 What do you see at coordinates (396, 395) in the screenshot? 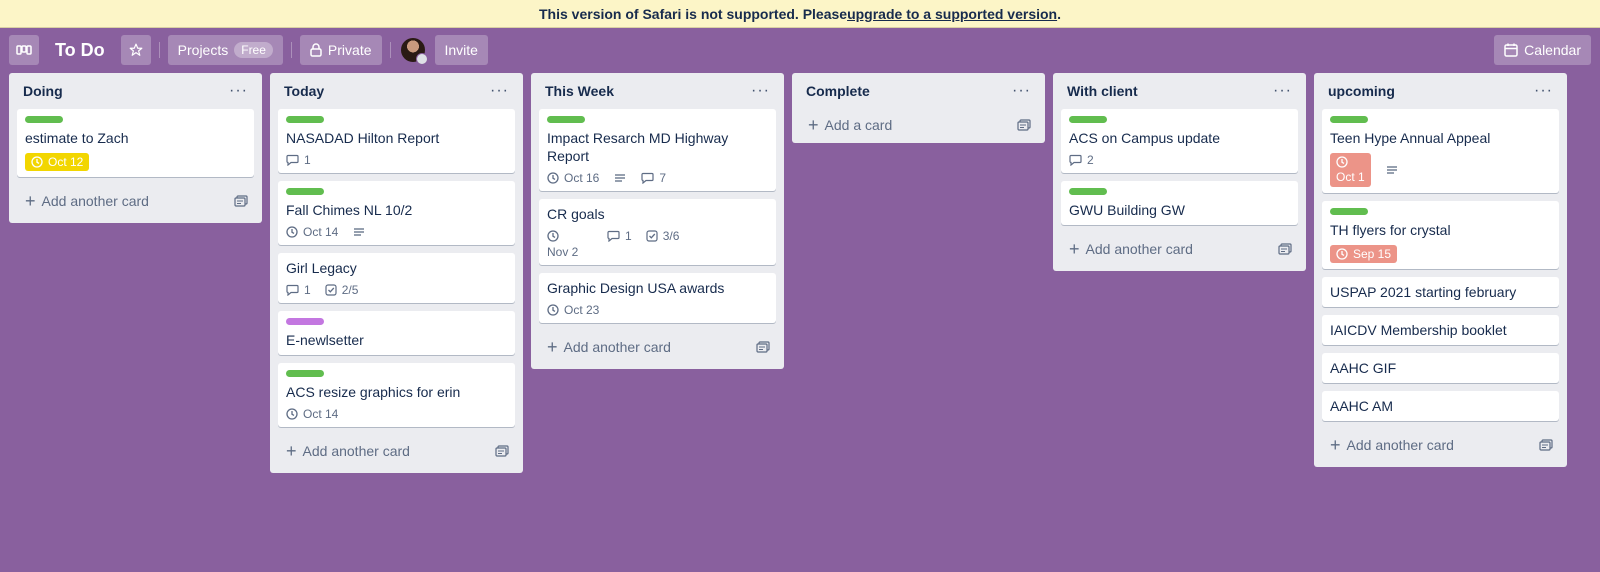
I see `card: ACS resize graphics for erin Oct 14` at bounding box center [396, 395].